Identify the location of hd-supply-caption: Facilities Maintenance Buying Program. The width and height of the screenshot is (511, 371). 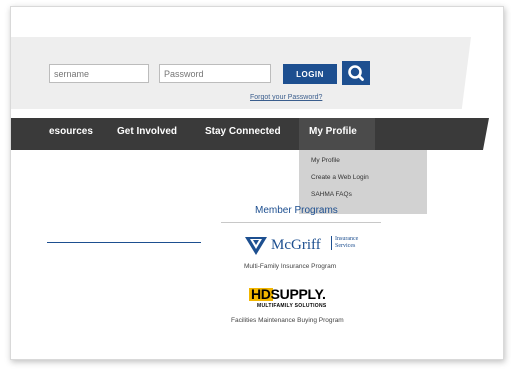
(287, 320).